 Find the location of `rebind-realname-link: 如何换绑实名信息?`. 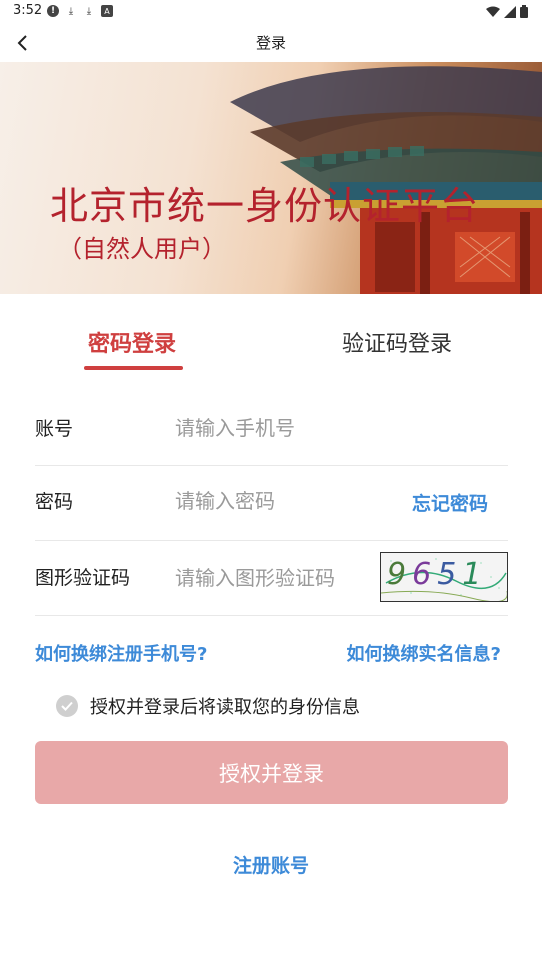

rebind-realname-link: 如何换绑实名信息? is located at coordinates (424, 653).